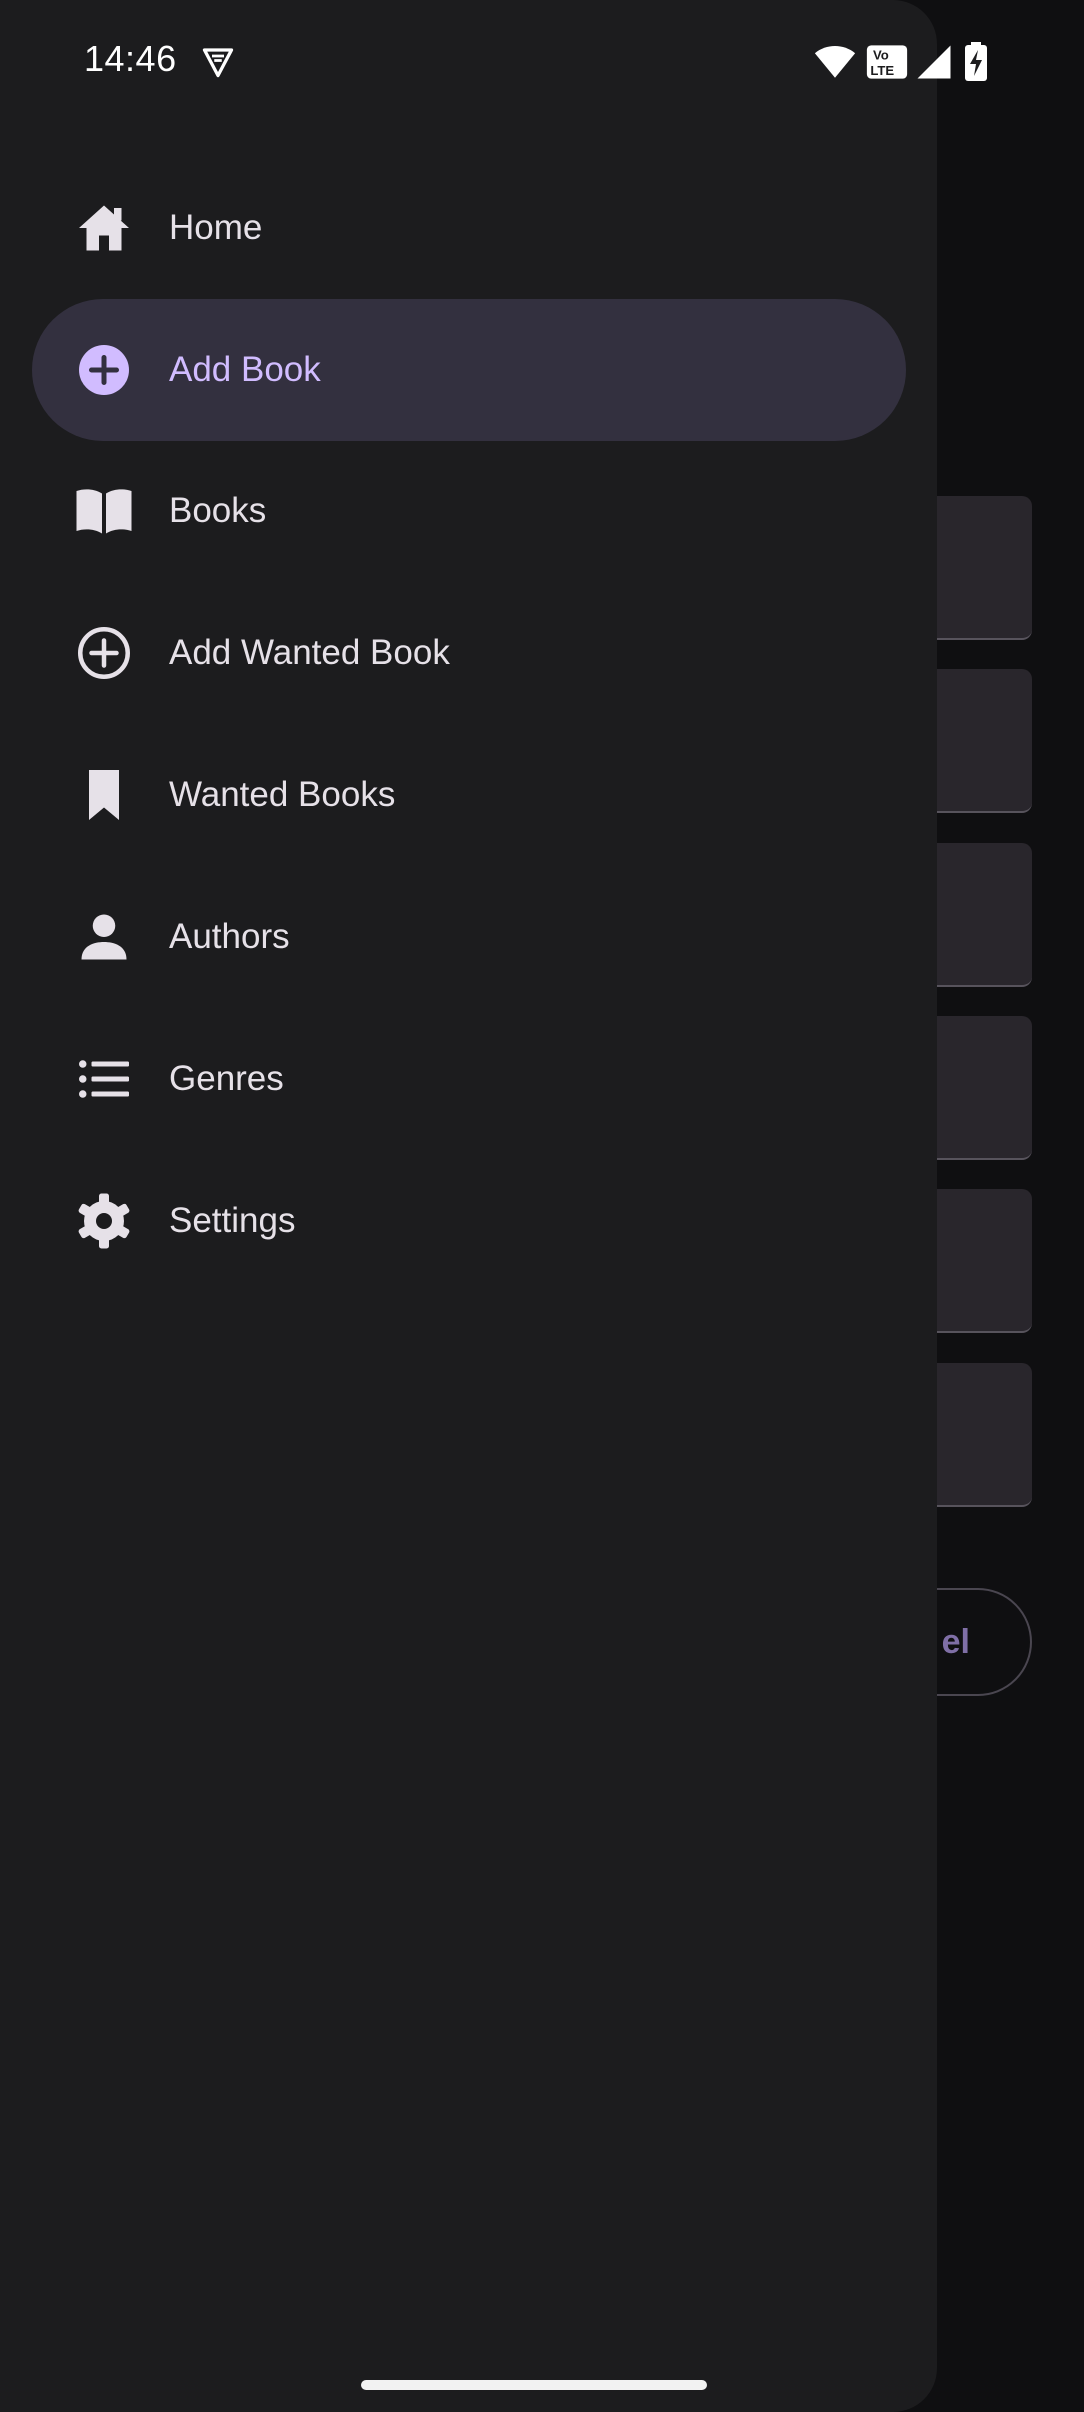 Image resolution: width=1084 pixels, height=2412 pixels. I want to click on volte-icon: Vo LTE, so click(887, 62).